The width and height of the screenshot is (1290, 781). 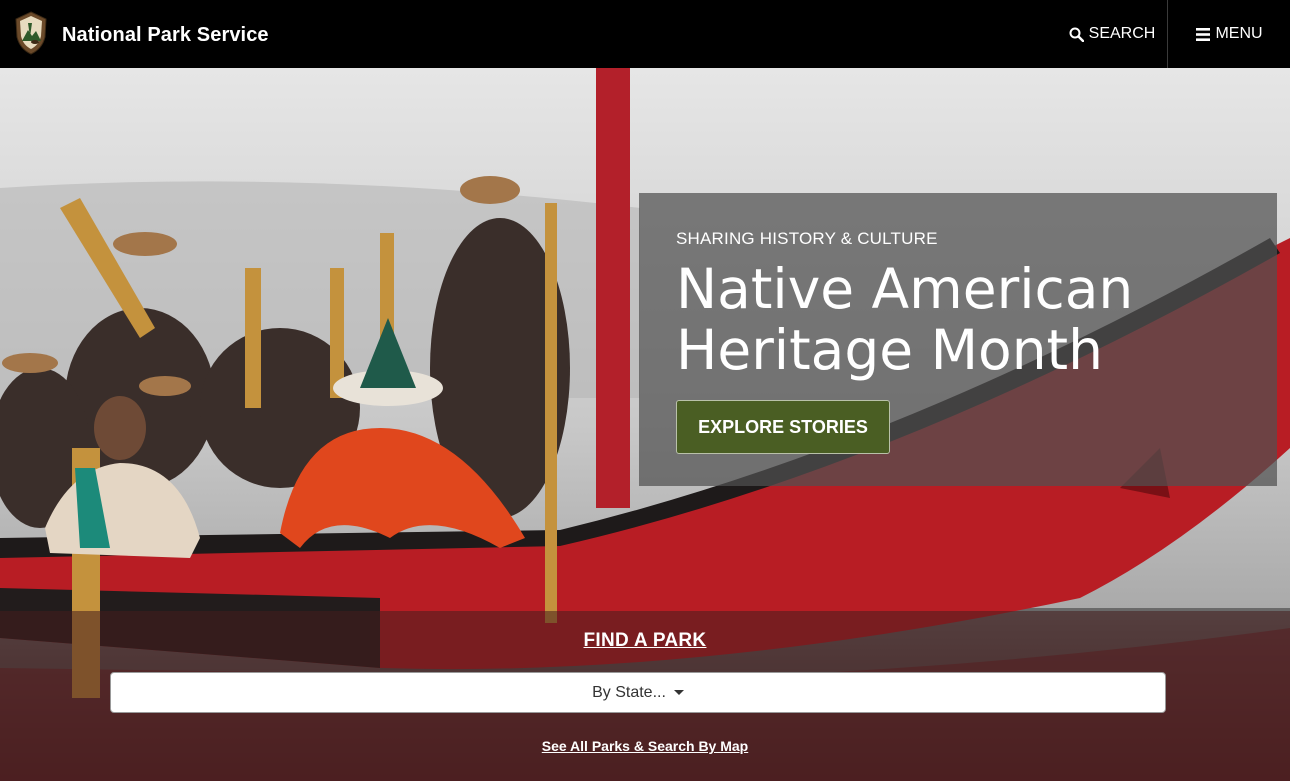 I want to click on search-button: SEARCH, so click(x=1112, y=34).